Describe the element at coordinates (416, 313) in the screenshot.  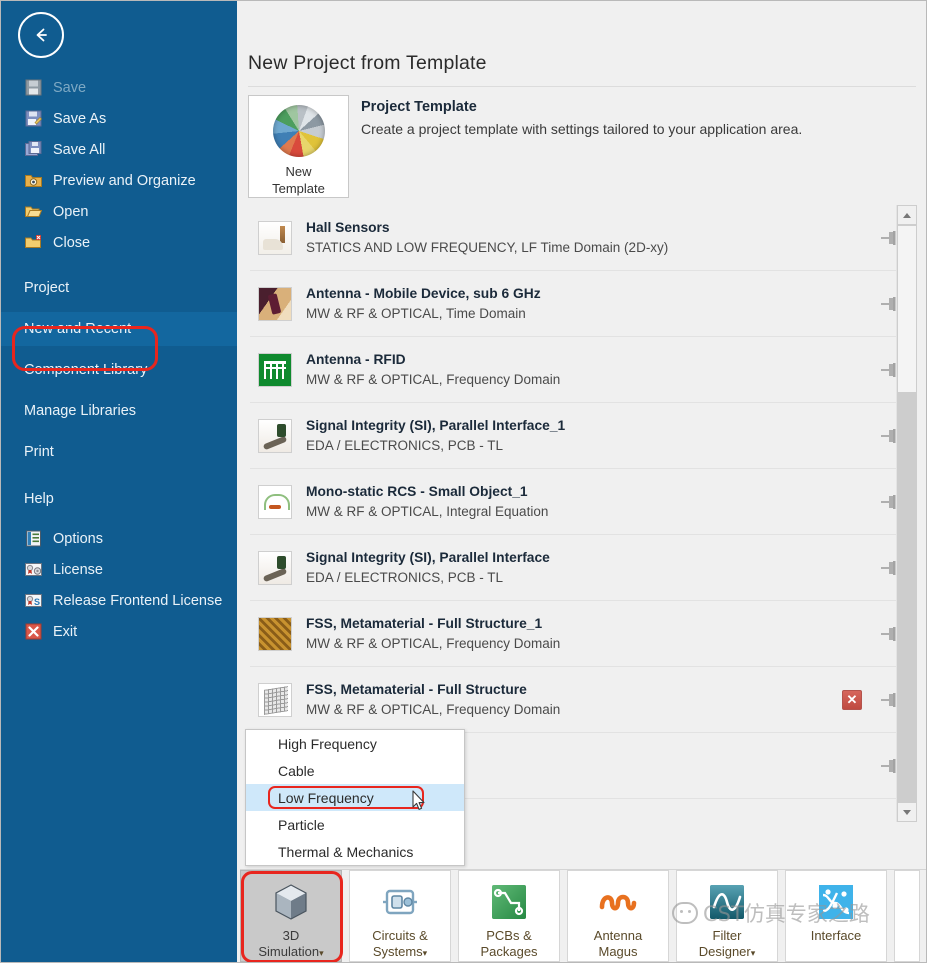
I see `template-subtitle: MW & RF & OPTICAL, Time Domain` at that location.